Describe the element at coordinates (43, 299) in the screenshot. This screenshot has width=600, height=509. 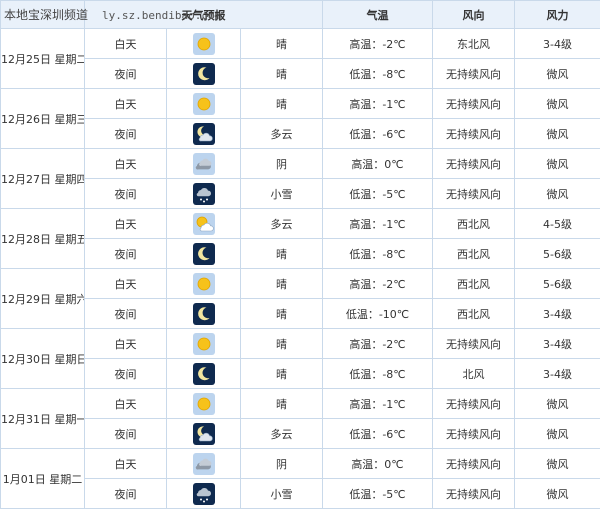
I see `day-date: 12月29日 星期六` at that location.